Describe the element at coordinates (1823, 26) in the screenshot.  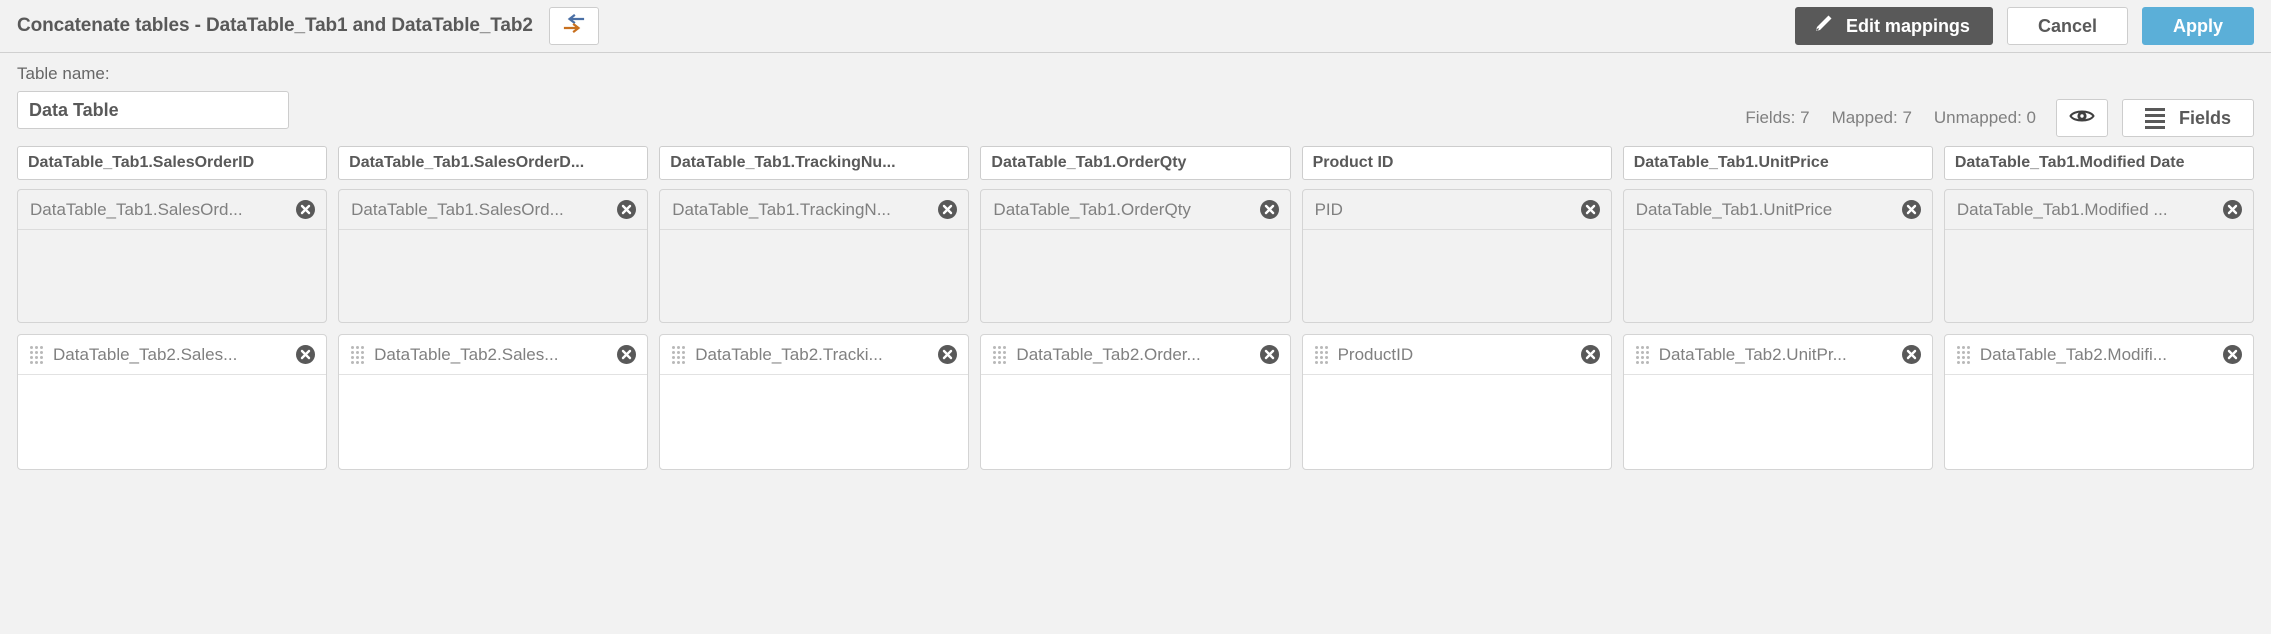
I see `pencil-icon` at that location.